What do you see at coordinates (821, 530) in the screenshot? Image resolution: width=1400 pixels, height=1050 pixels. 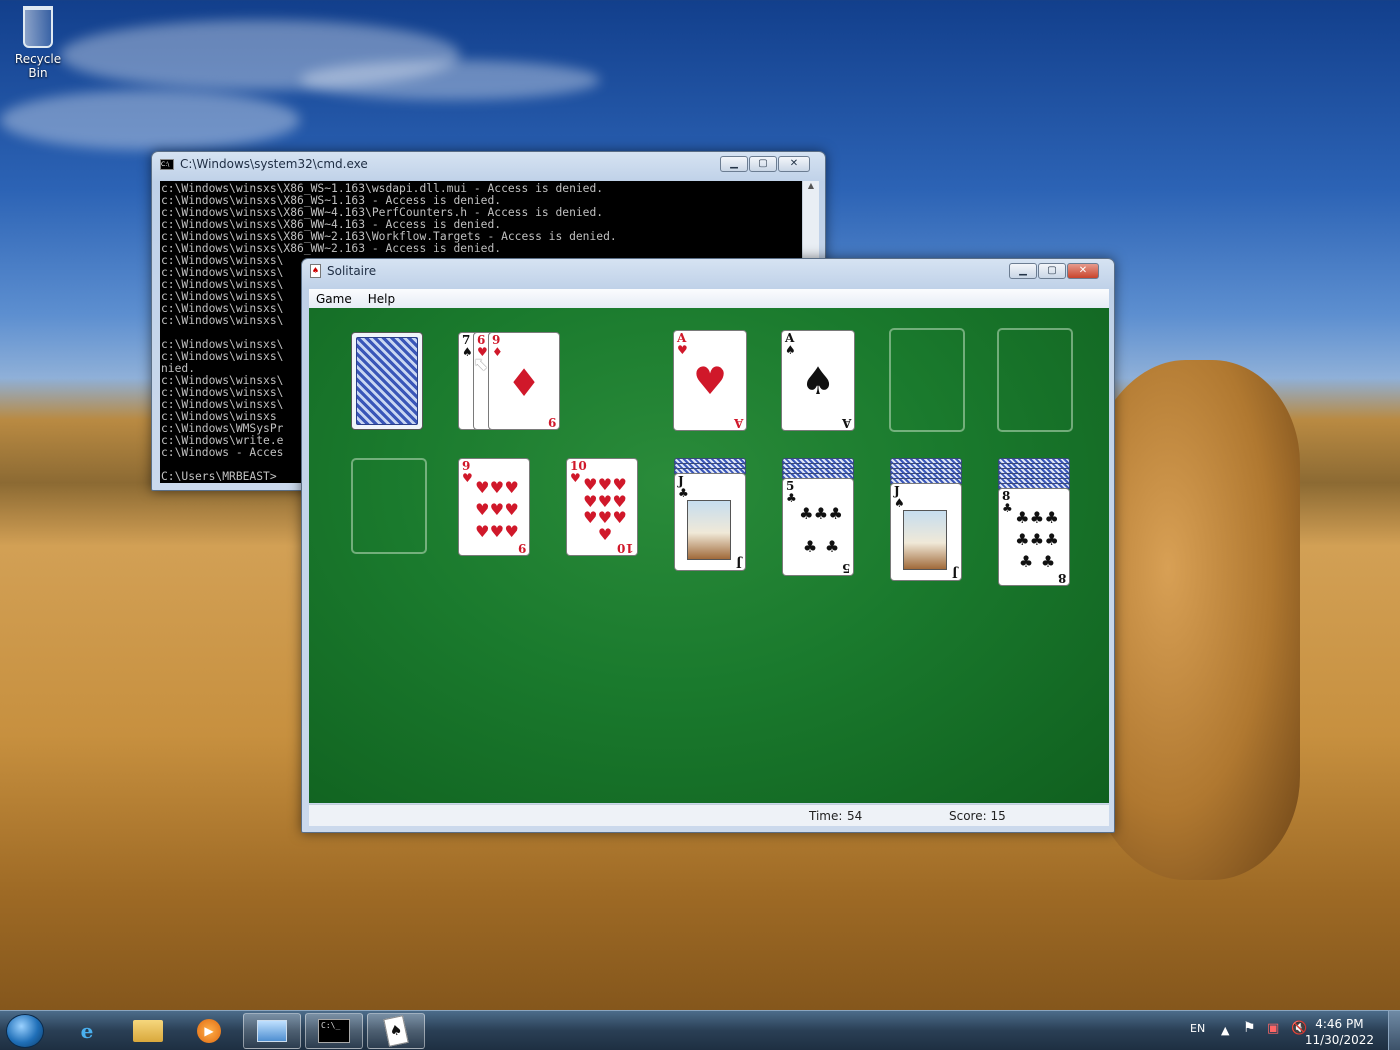 I see `card-pips: ♣ ♣ ♣ ♣ ♣` at bounding box center [821, 530].